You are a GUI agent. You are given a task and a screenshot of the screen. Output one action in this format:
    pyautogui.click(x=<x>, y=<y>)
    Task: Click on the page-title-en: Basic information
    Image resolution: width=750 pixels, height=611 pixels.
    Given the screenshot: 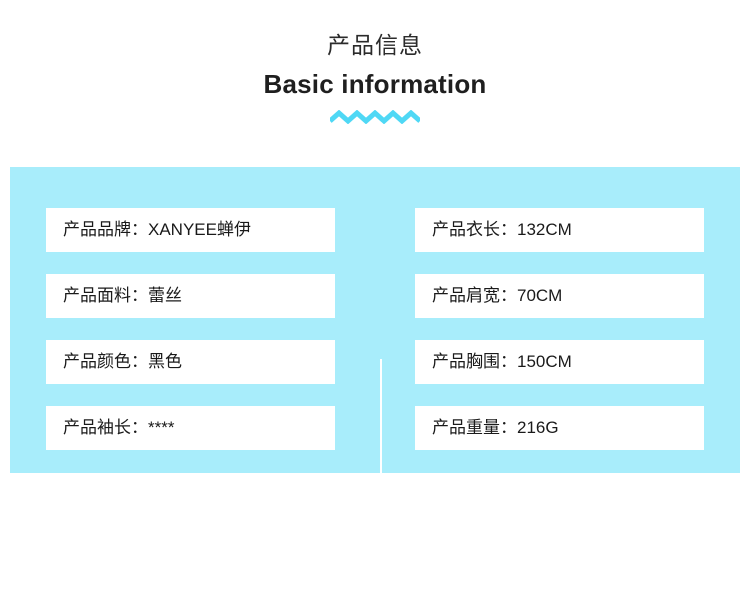 What is the action you would take?
    pyautogui.click(x=375, y=84)
    